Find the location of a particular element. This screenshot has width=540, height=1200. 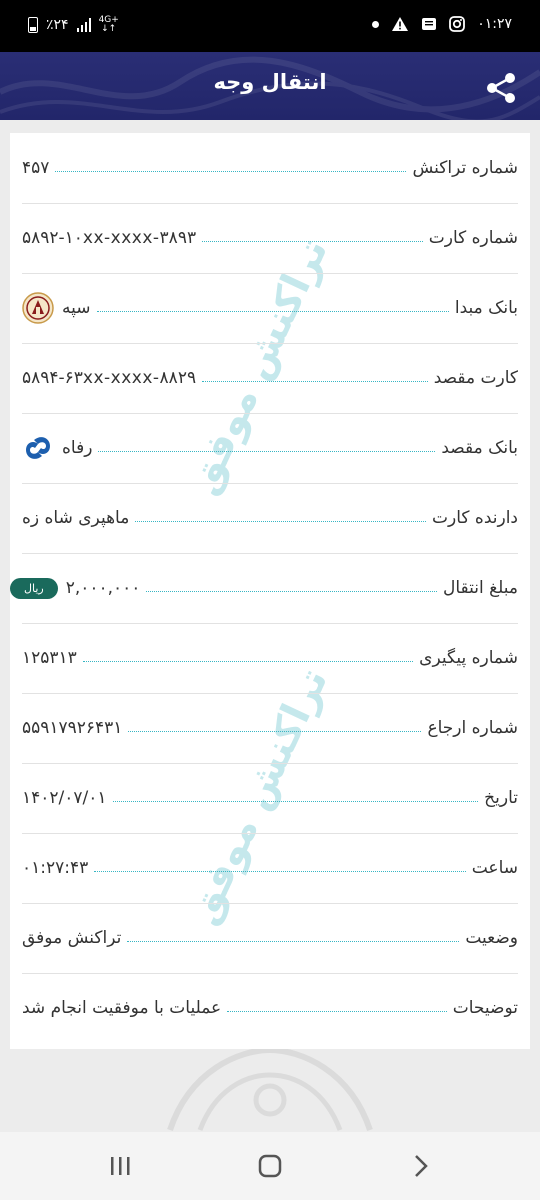

row-value: ۵۸۹۴-۶۳xx-xxxx-۸۸۲۹ is located at coordinates (109, 378).